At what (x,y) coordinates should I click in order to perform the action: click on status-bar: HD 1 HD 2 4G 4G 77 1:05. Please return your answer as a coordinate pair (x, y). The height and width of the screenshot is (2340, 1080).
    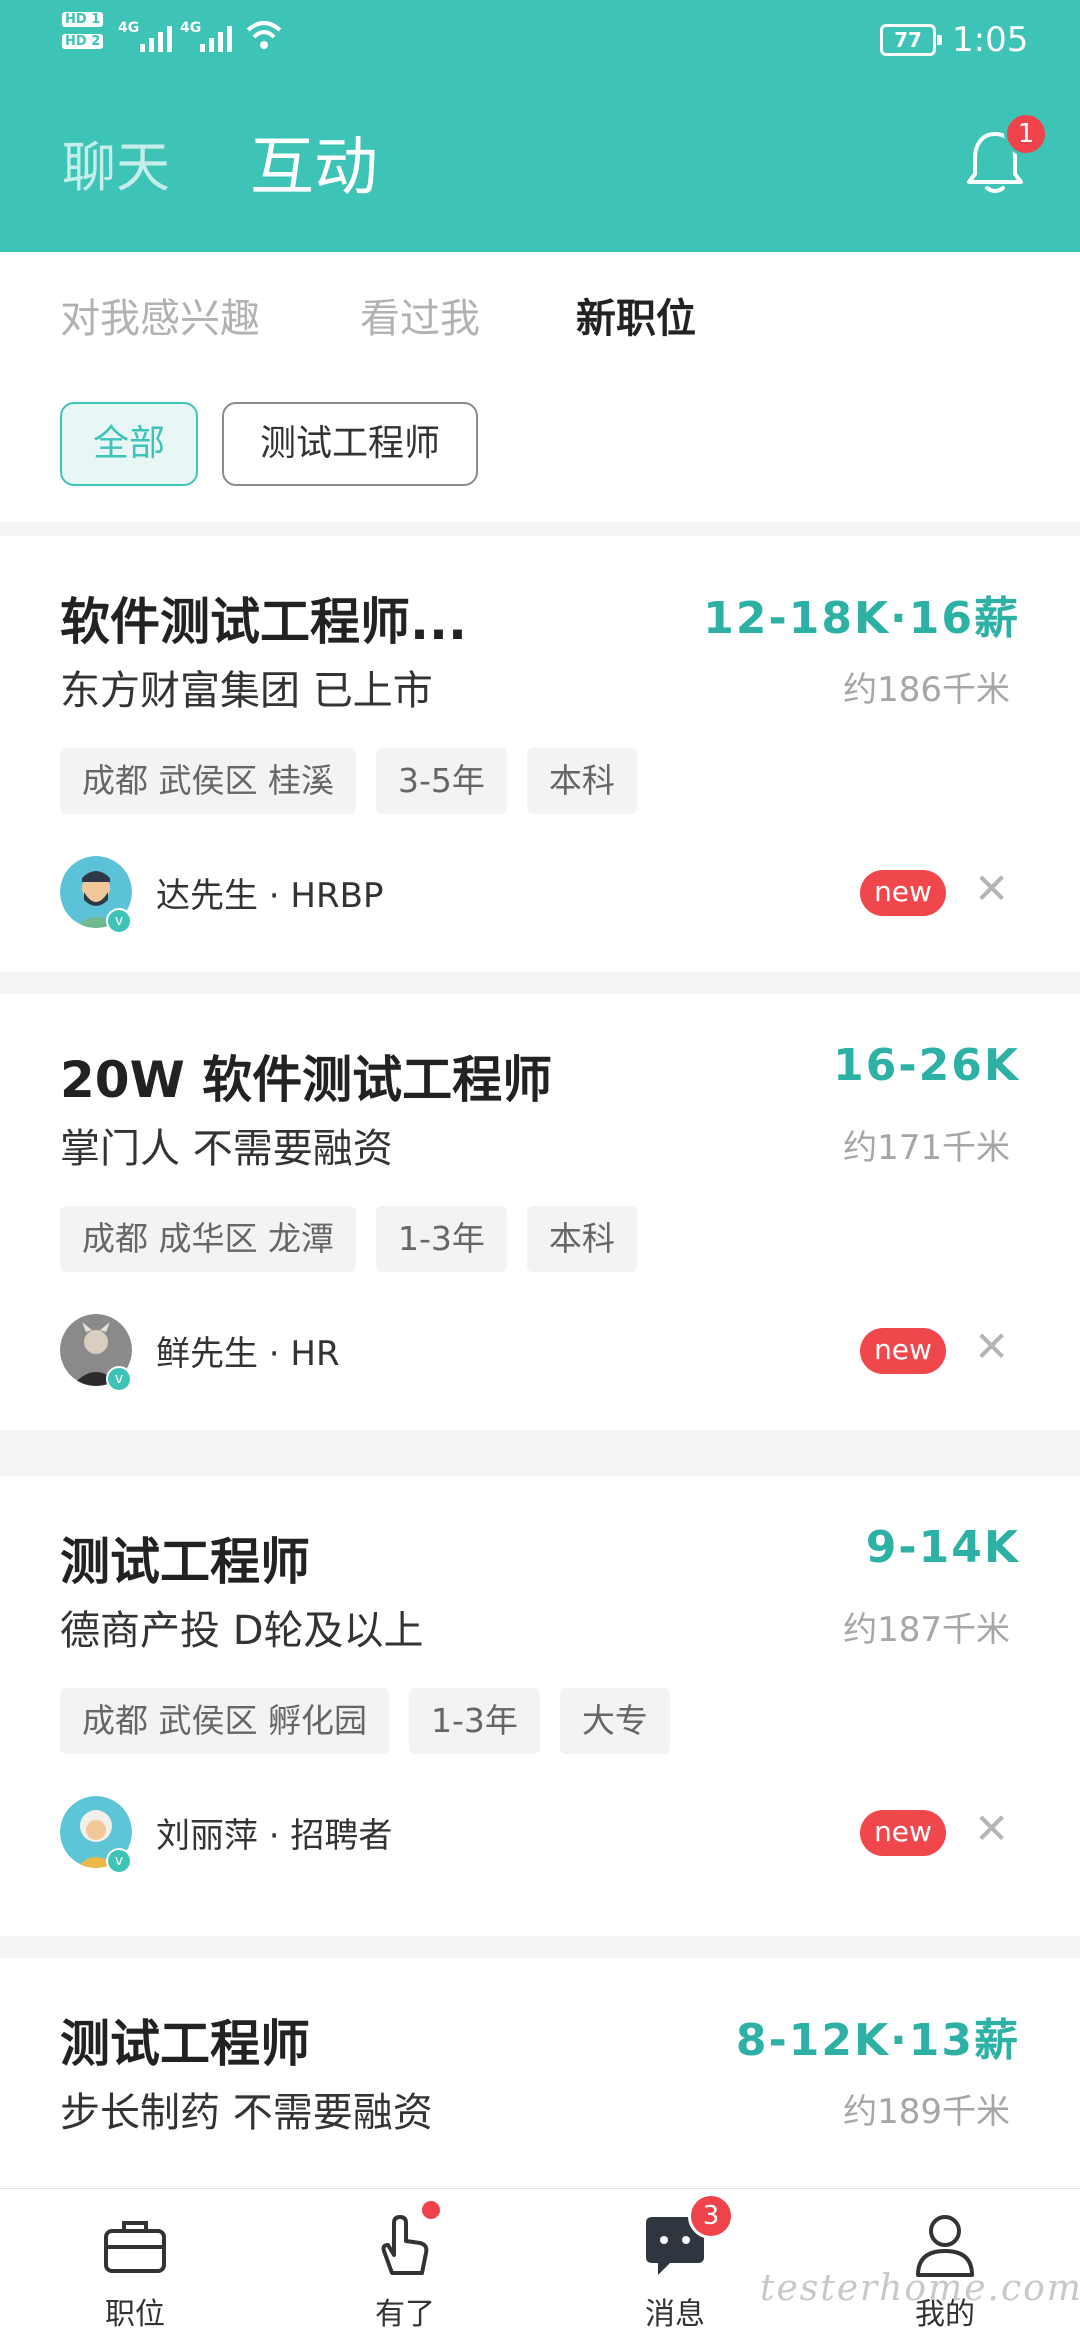
    Looking at the image, I should click on (540, 40).